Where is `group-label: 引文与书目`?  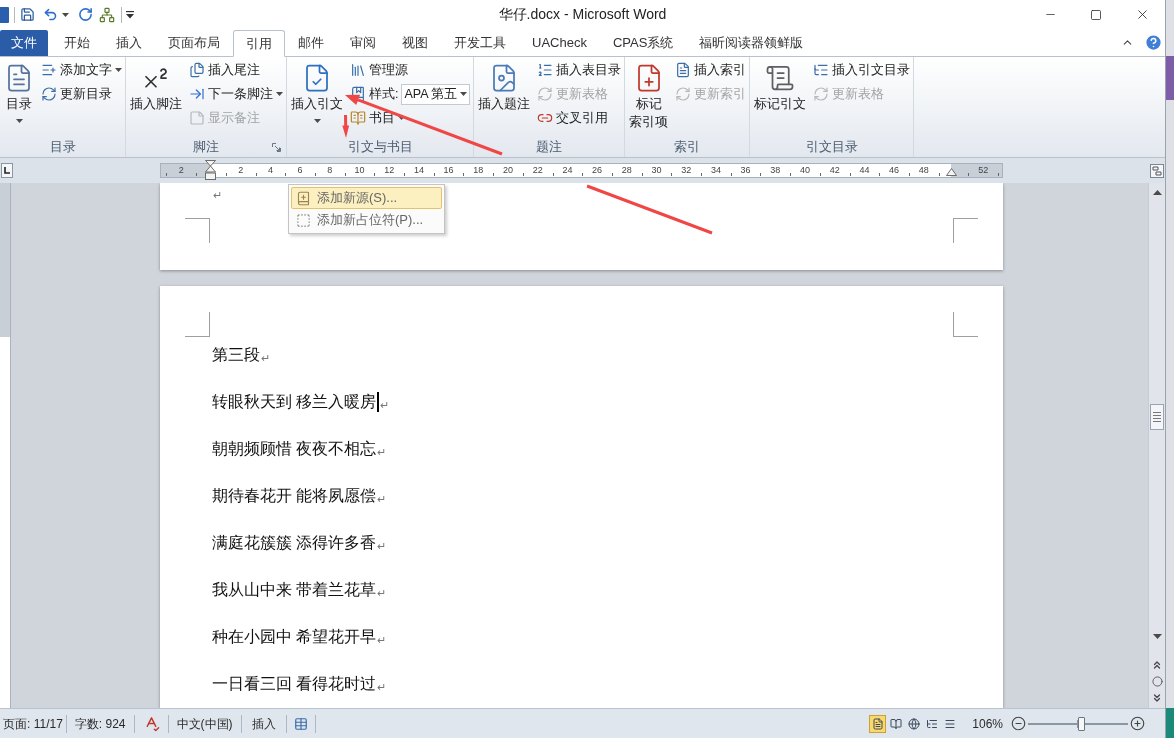
group-label: 引文与书目 is located at coordinates (380, 147).